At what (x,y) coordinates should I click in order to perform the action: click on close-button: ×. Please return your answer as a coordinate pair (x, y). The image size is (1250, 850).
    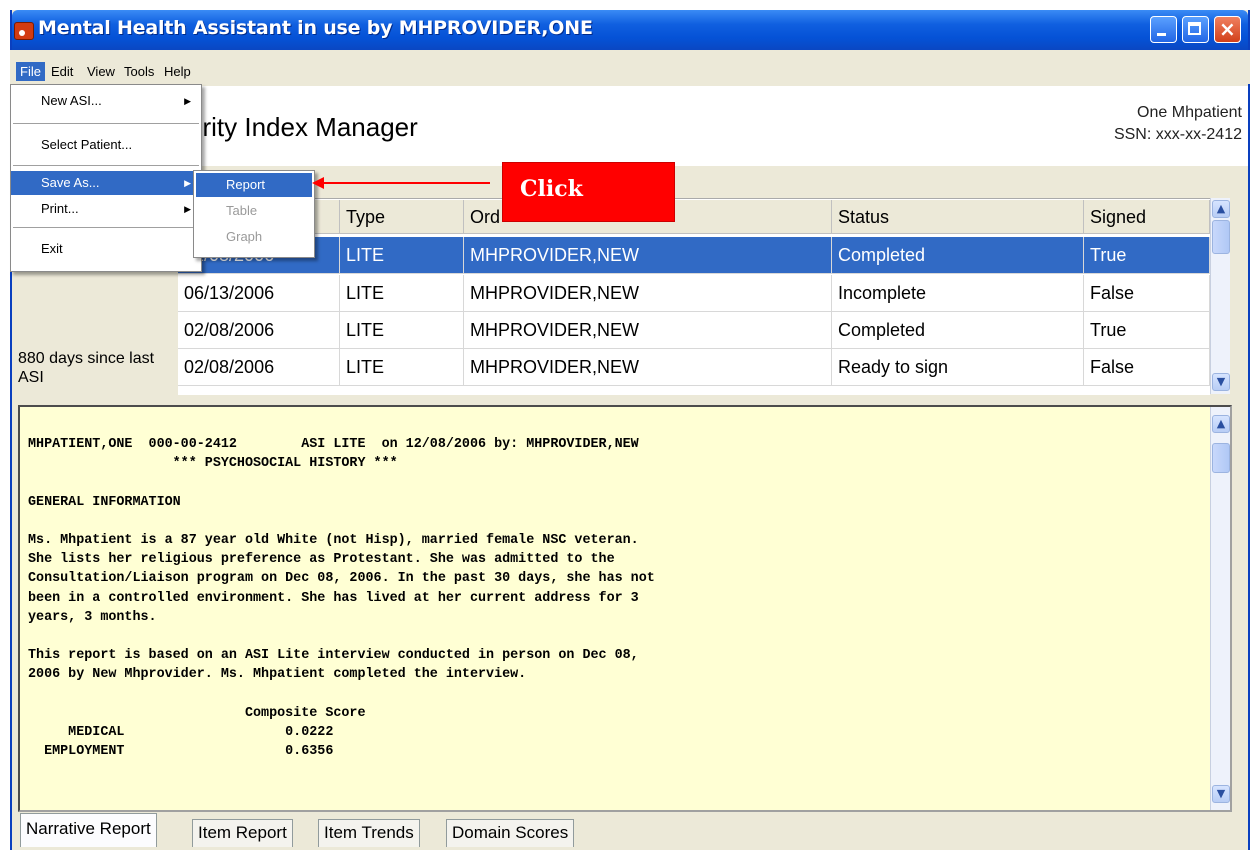
    Looking at the image, I should click on (1227, 29).